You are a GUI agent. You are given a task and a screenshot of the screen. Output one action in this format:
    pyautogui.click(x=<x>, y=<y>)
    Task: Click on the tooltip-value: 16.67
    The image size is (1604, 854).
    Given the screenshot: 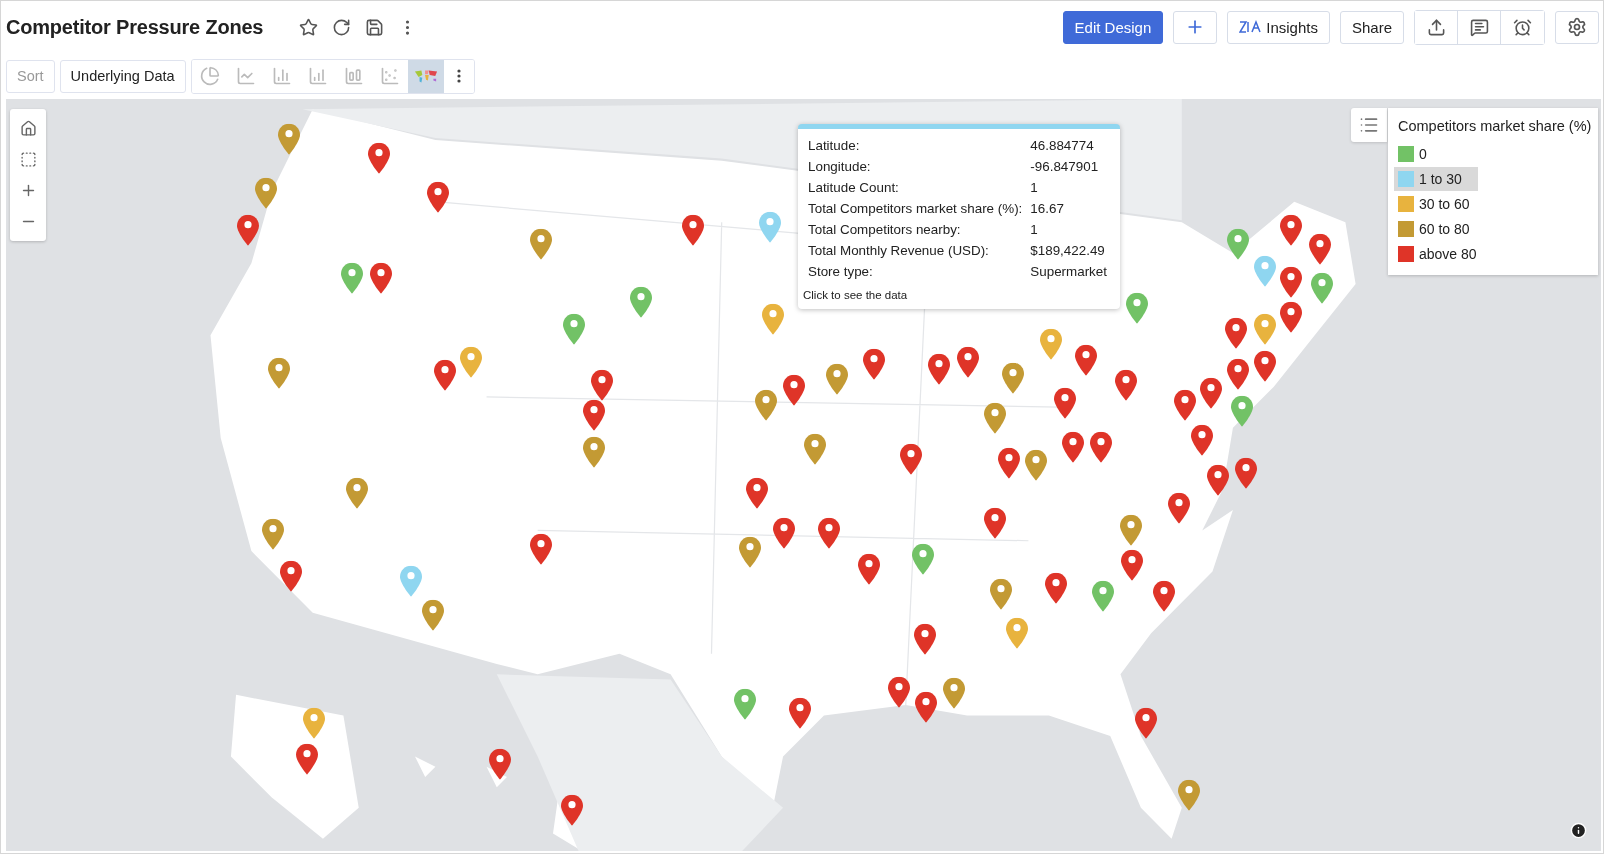 What is the action you would take?
    pyautogui.click(x=1047, y=208)
    